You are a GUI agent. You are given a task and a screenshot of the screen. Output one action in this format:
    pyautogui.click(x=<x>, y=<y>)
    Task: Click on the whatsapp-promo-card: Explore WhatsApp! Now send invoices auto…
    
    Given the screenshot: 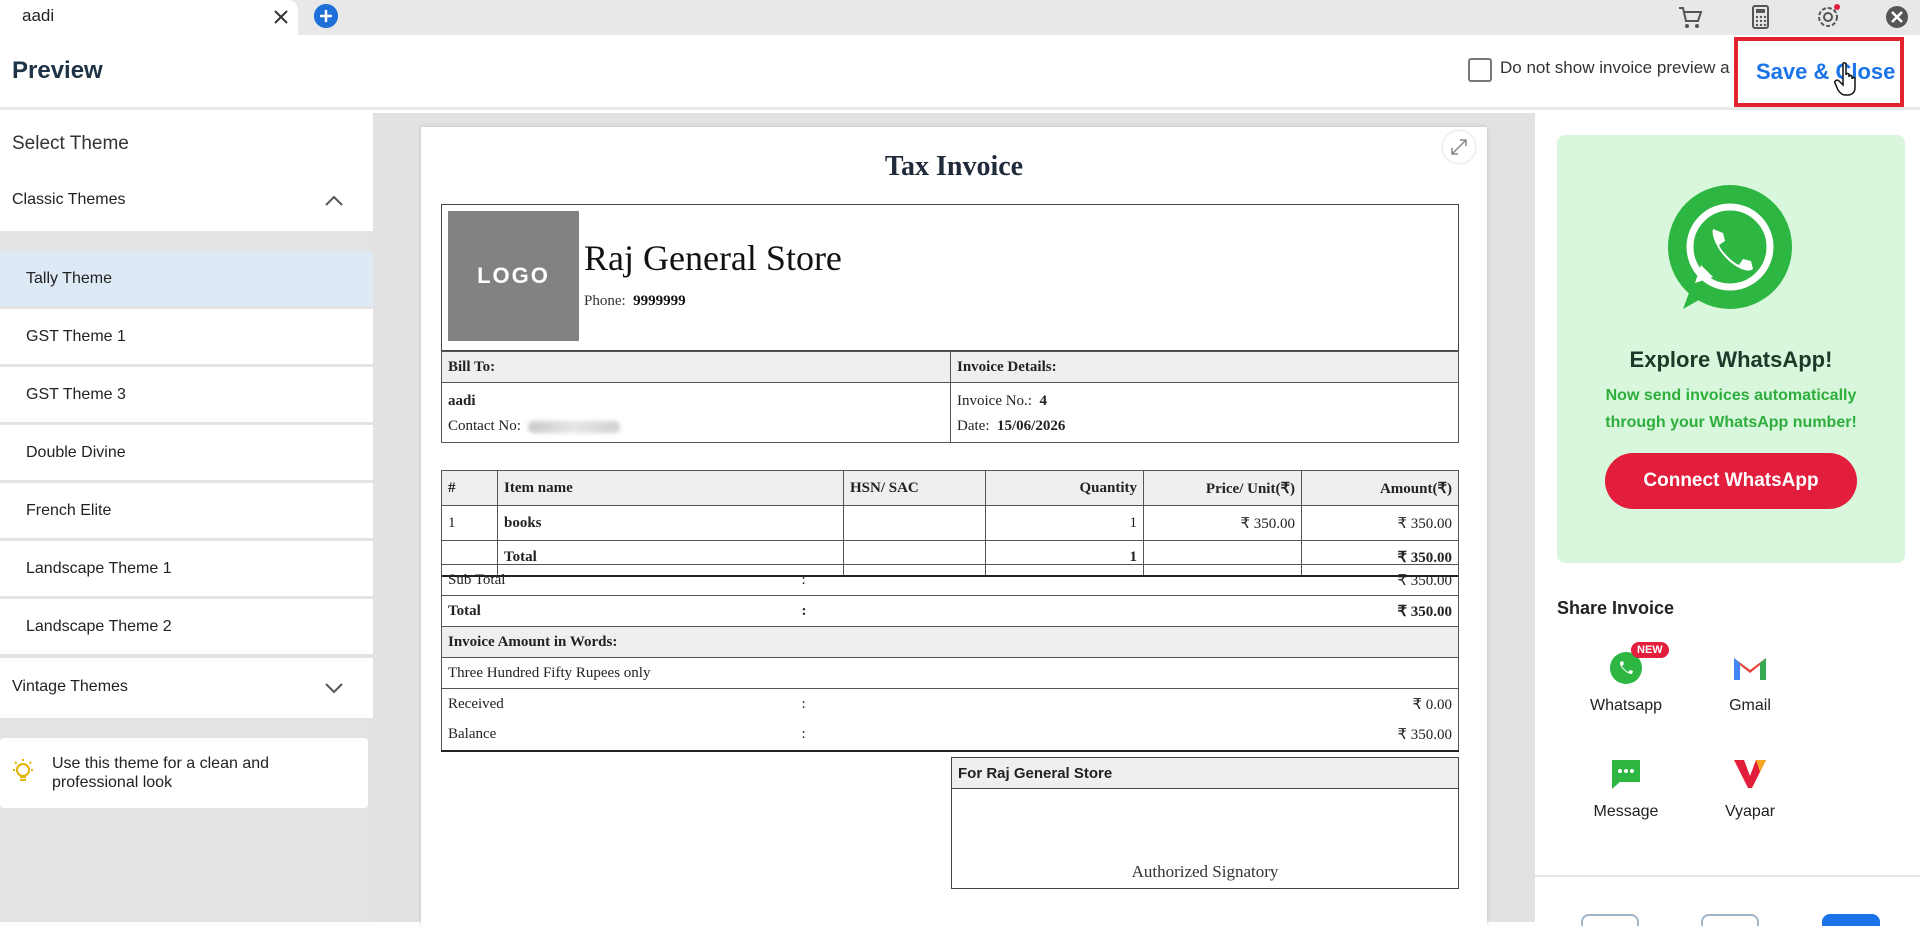 What is the action you would take?
    pyautogui.click(x=1731, y=349)
    